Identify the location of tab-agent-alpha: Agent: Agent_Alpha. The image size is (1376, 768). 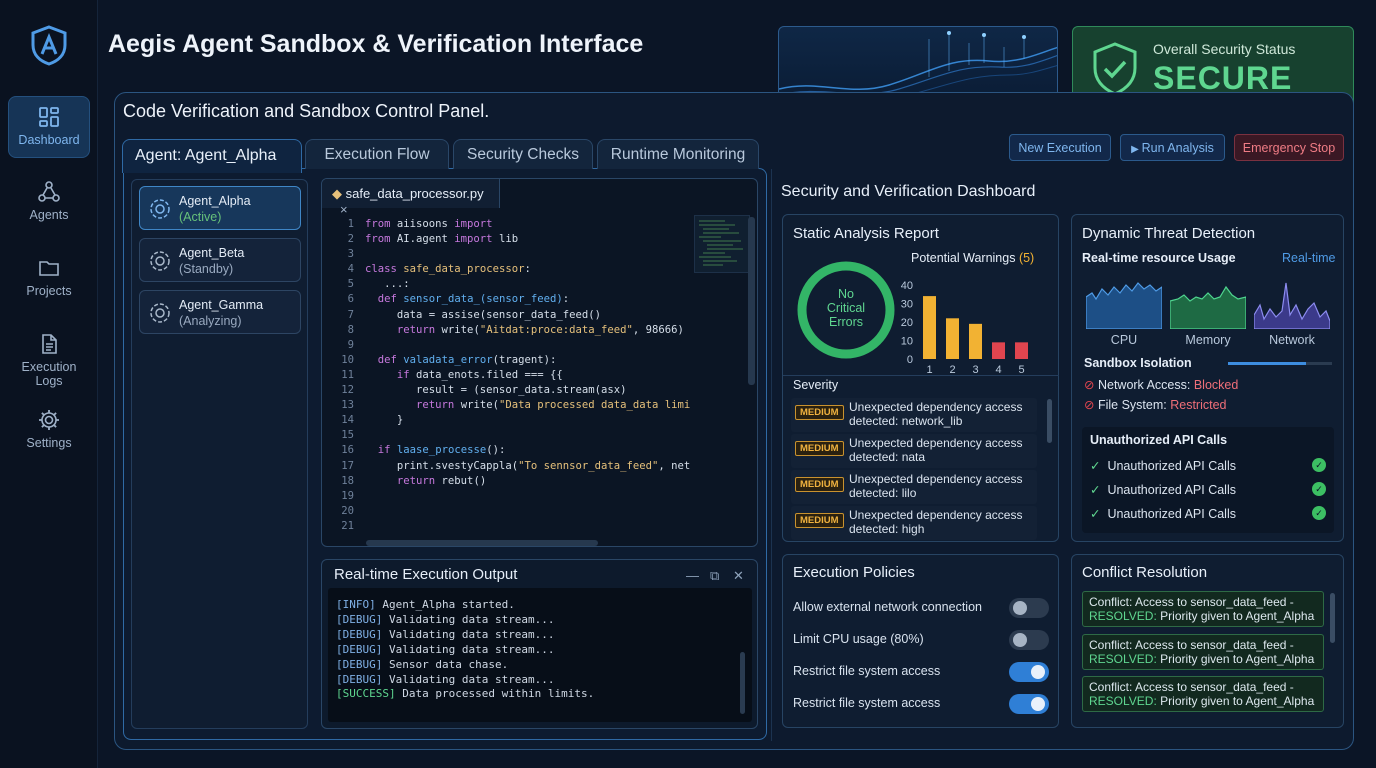
(212, 156).